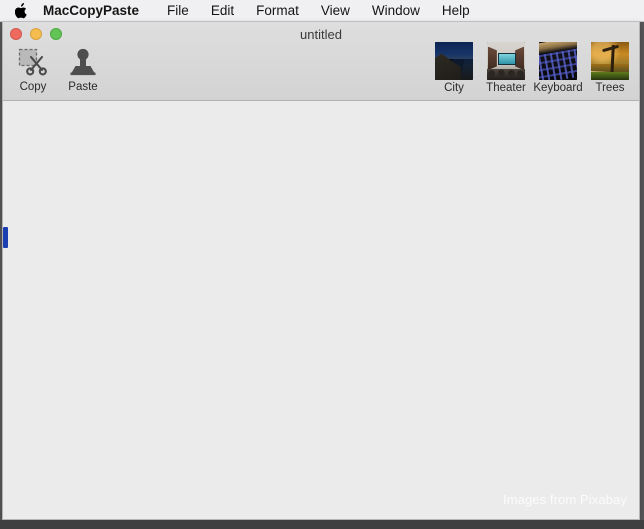 This screenshot has width=644, height=529. I want to click on stamp-icon, so click(83, 62).